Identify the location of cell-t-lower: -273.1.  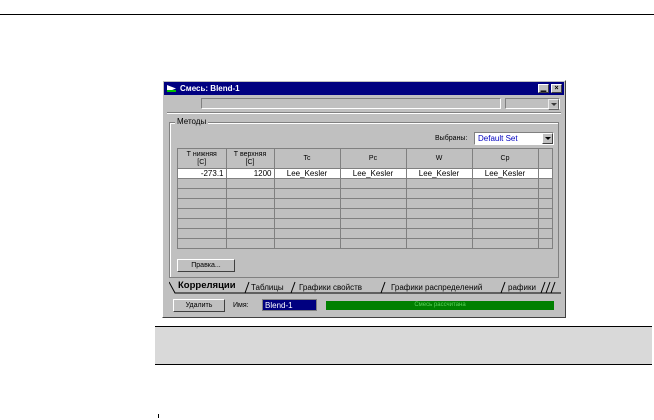
(202, 173).